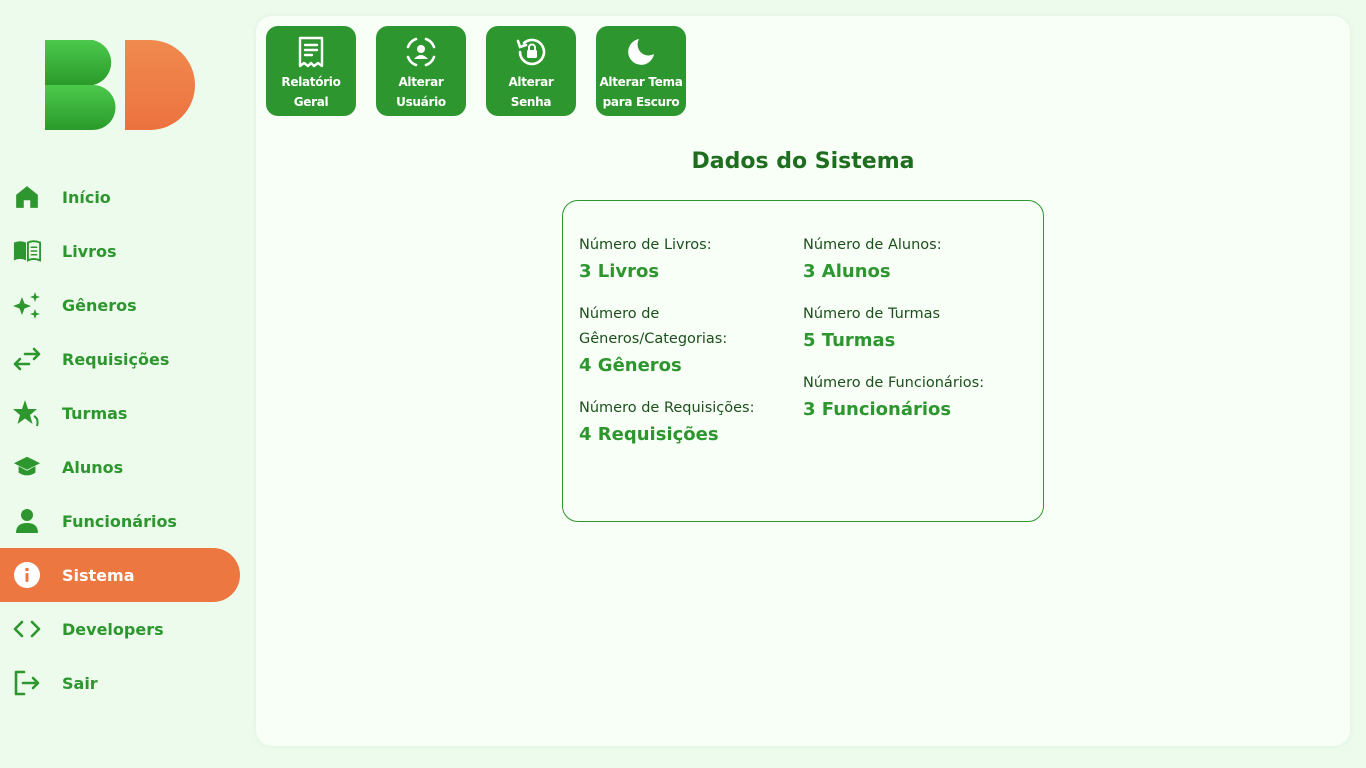 This screenshot has height=768, width=1366. What do you see at coordinates (27, 305) in the screenshot?
I see `sparkles-icon` at bounding box center [27, 305].